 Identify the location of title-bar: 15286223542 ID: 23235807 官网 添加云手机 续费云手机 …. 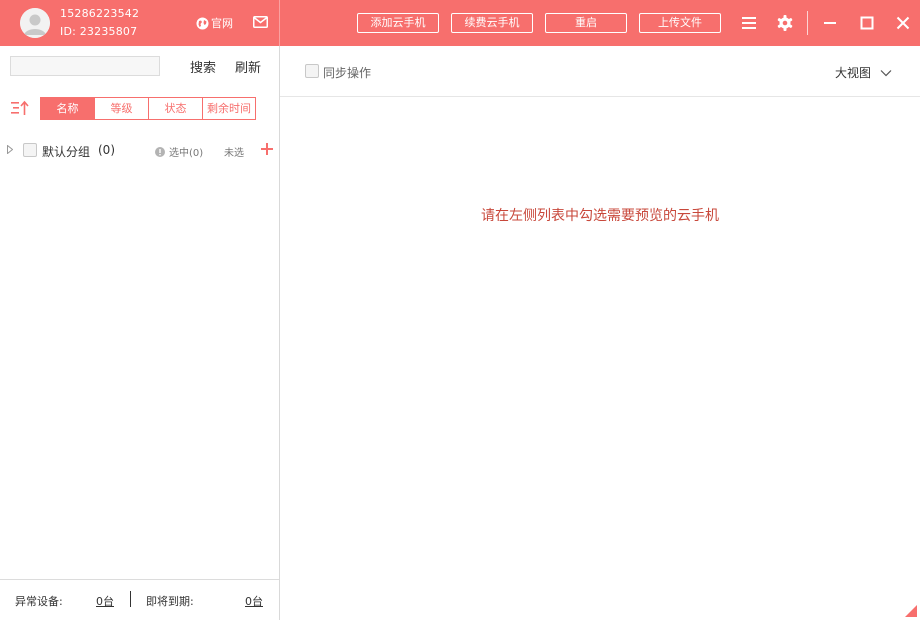
(460, 23).